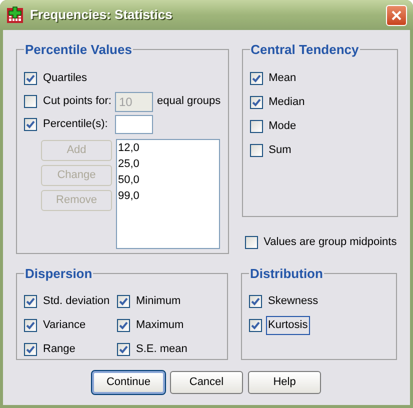 Image resolution: width=413 pixels, height=408 pixels. What do you see at coordinates (282, 78) in the screenshot?
I see `checkbox-label: Mean` at bounding box center [282, 78].